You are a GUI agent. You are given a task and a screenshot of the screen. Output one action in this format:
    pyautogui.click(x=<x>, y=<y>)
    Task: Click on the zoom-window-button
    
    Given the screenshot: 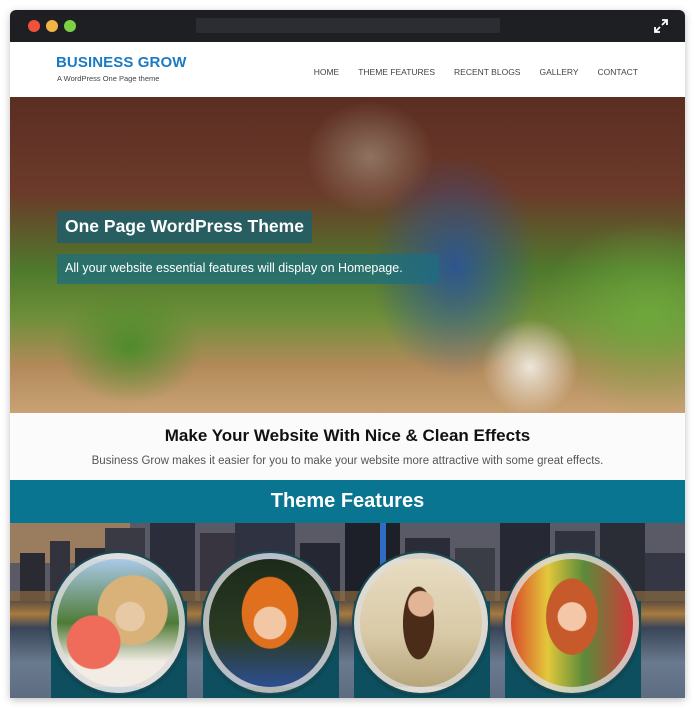 What is the action you would take?
    pyautogui.click(x=70, y=26)
    